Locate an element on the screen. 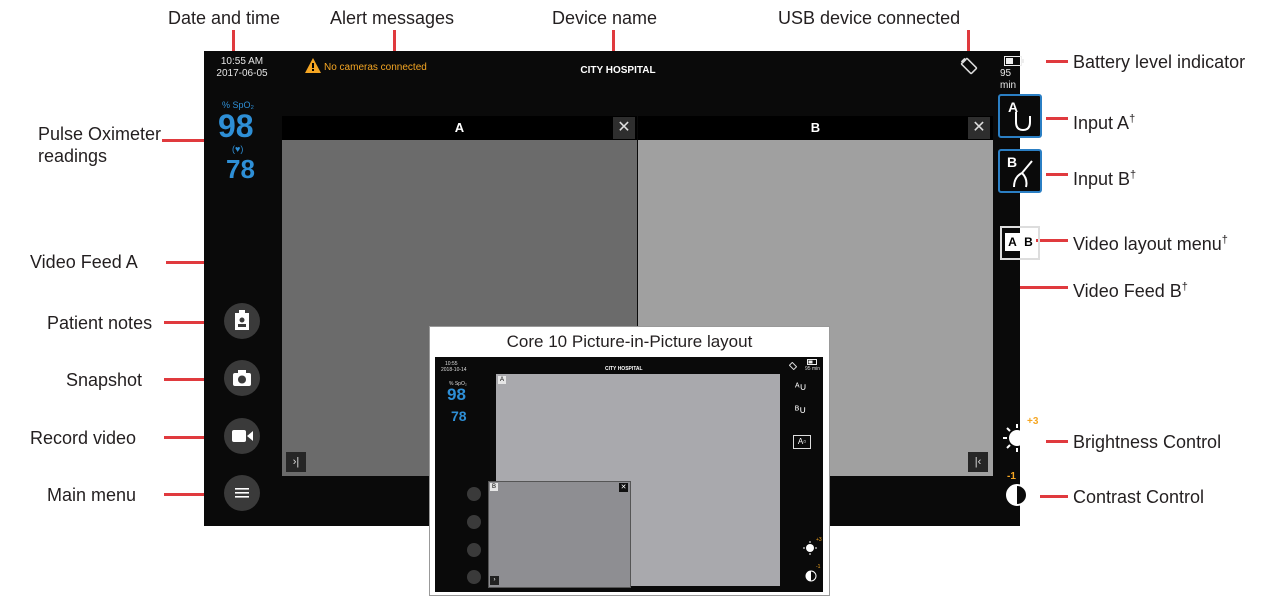 This screenshot has height=596, width=1285. feed-b-header: B is located at coordinates (815, 128).